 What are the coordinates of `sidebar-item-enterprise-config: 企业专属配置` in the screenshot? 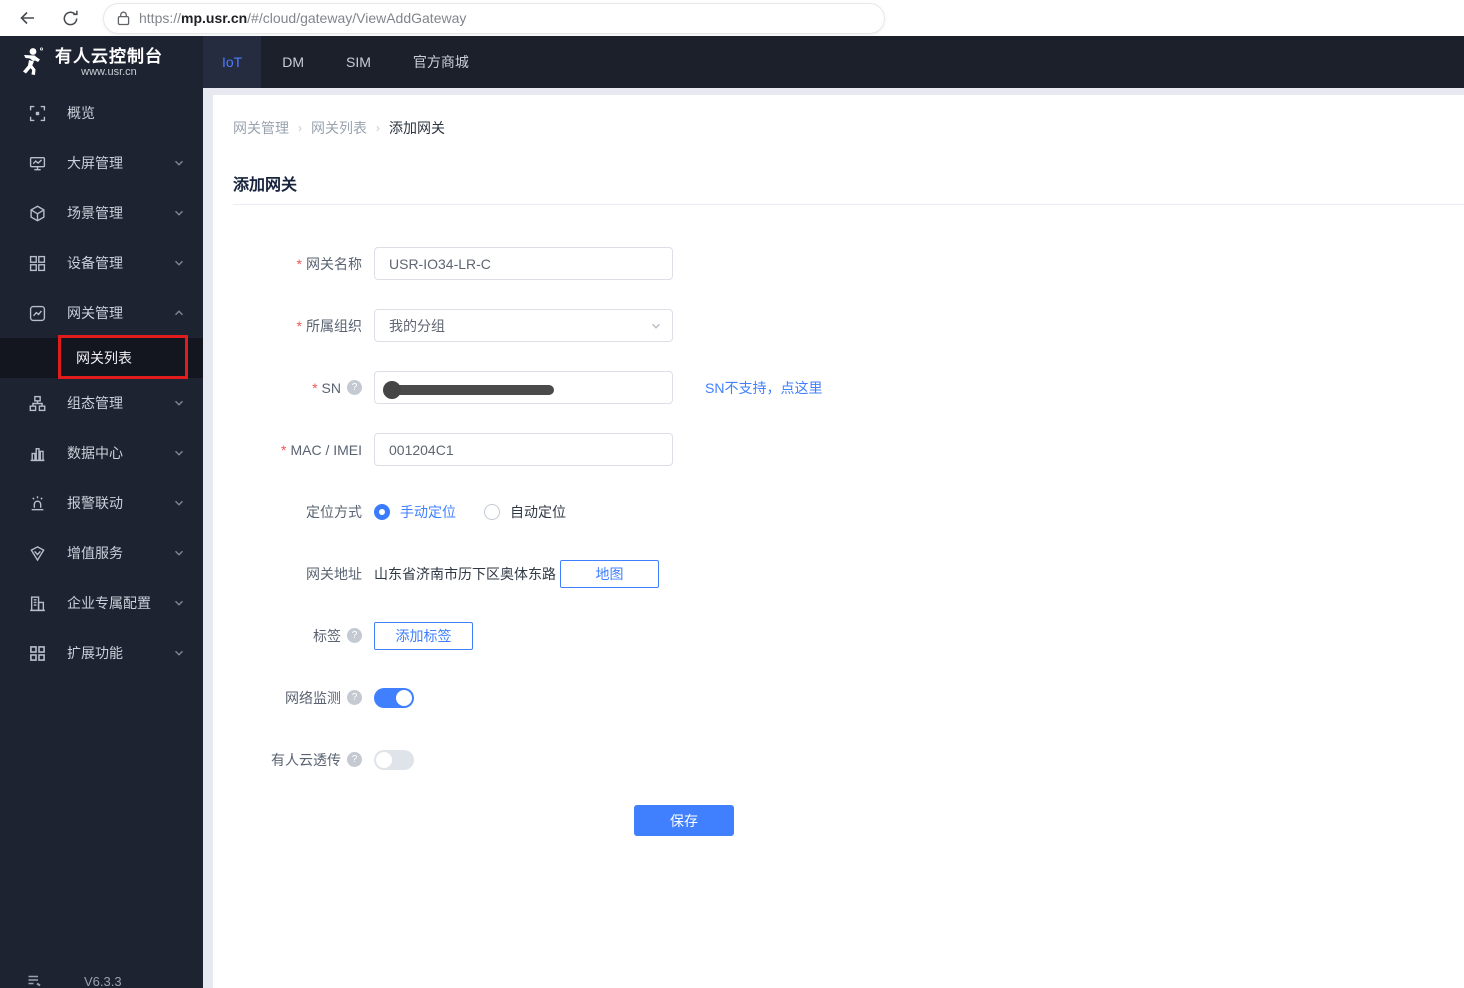 It's located at (101, 603).